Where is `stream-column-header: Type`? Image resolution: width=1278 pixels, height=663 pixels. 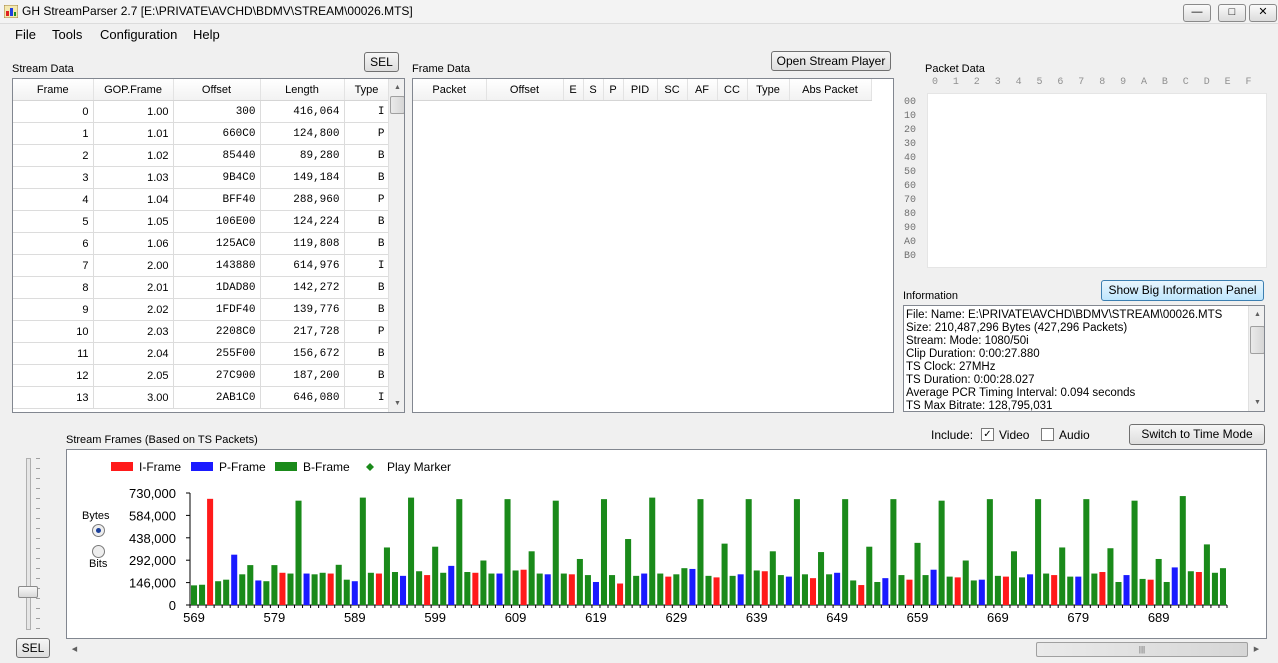
stream-column-header: Type is located at coordinates (367, 90).